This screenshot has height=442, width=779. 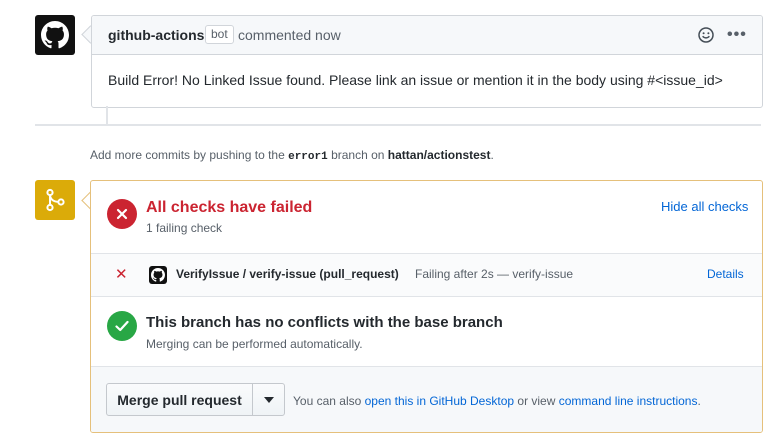 What do you see at coordinates (358, 155) in the screenshot?
I see `push-hint-middle: branch on` at bounding box center [358, 155].